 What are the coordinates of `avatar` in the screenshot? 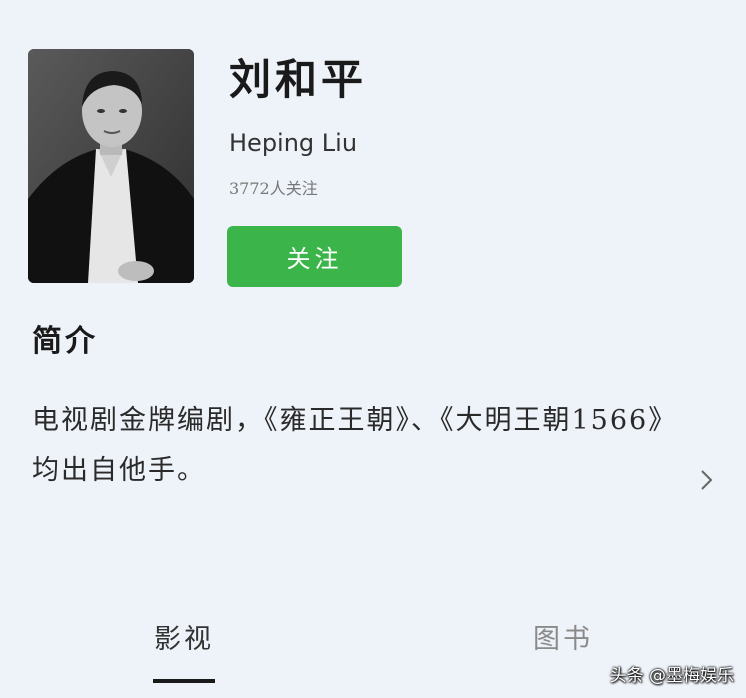 It's located at (111, 166).